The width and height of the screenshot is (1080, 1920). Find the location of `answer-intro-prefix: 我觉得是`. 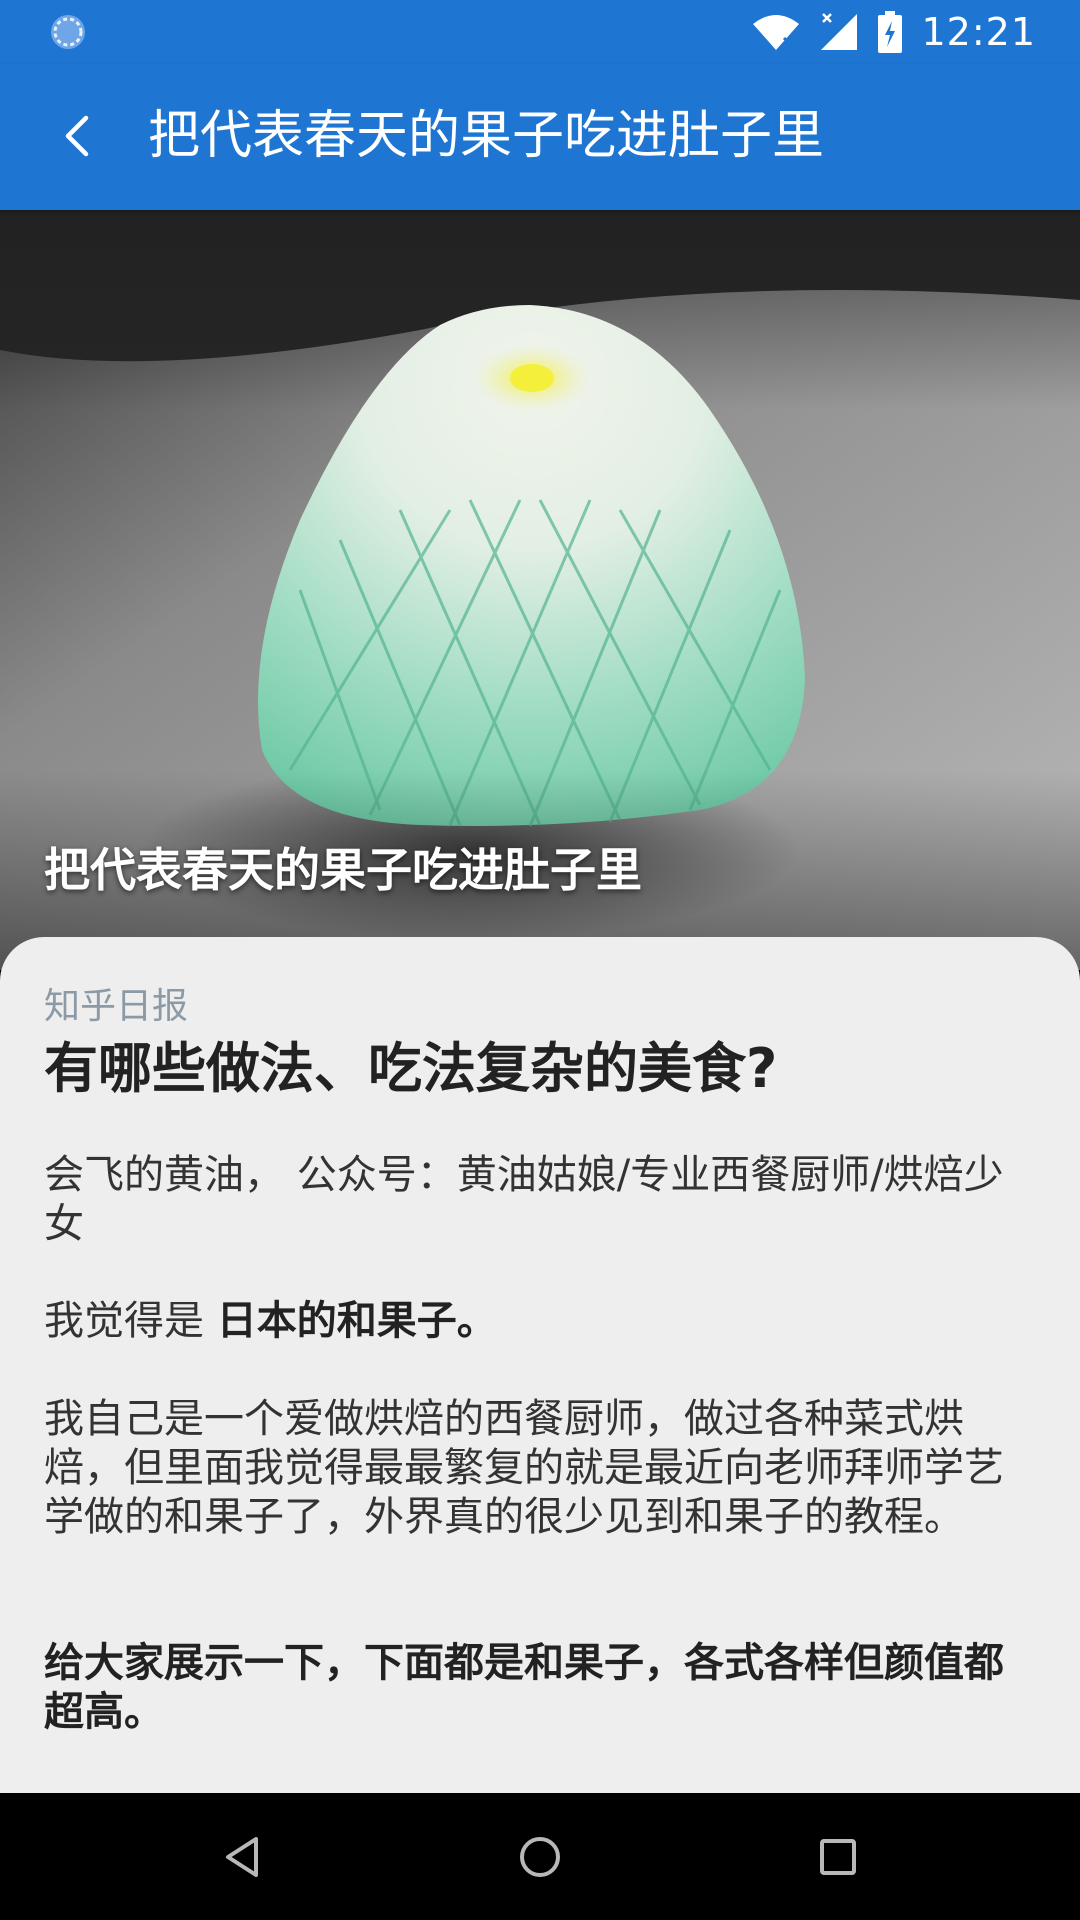

answer-intro-prefix: 我觉得是 is located at coordinates (130, 1321).